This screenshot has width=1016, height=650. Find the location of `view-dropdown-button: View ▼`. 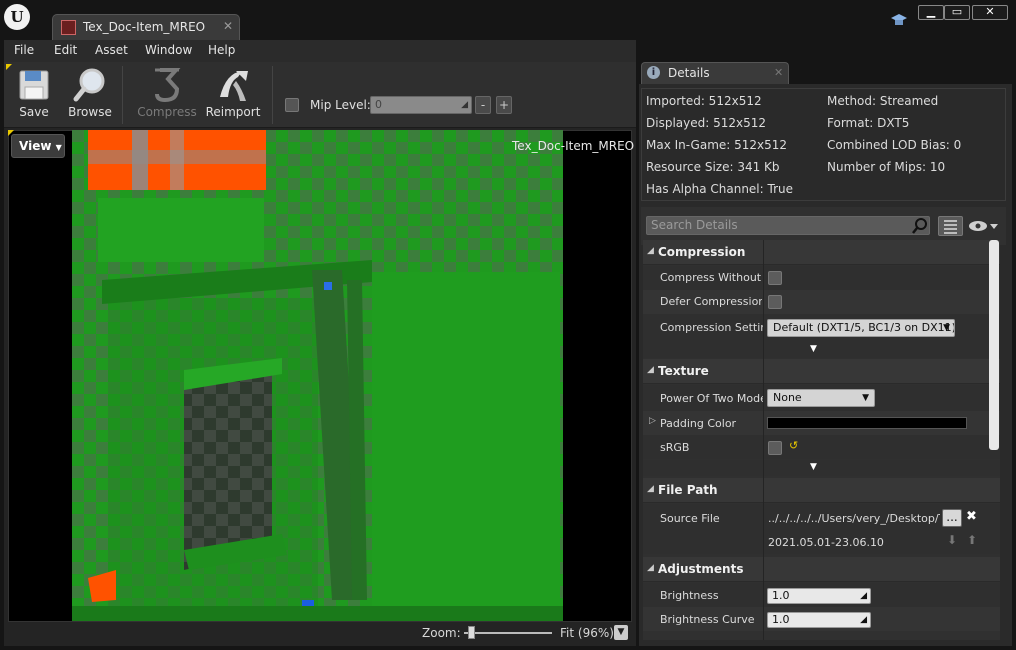

view-dropdown-button: View ▼ is located at coordinates (38, 146).